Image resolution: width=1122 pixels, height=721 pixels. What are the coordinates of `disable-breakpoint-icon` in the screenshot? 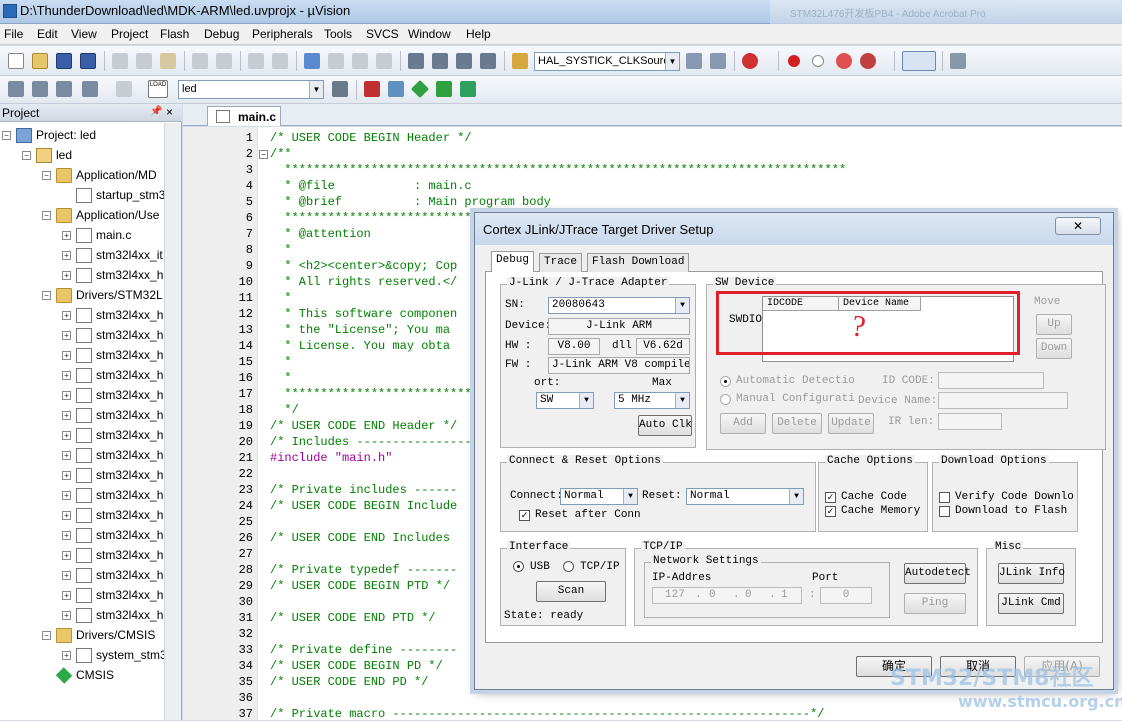 It's located at (818, 61).